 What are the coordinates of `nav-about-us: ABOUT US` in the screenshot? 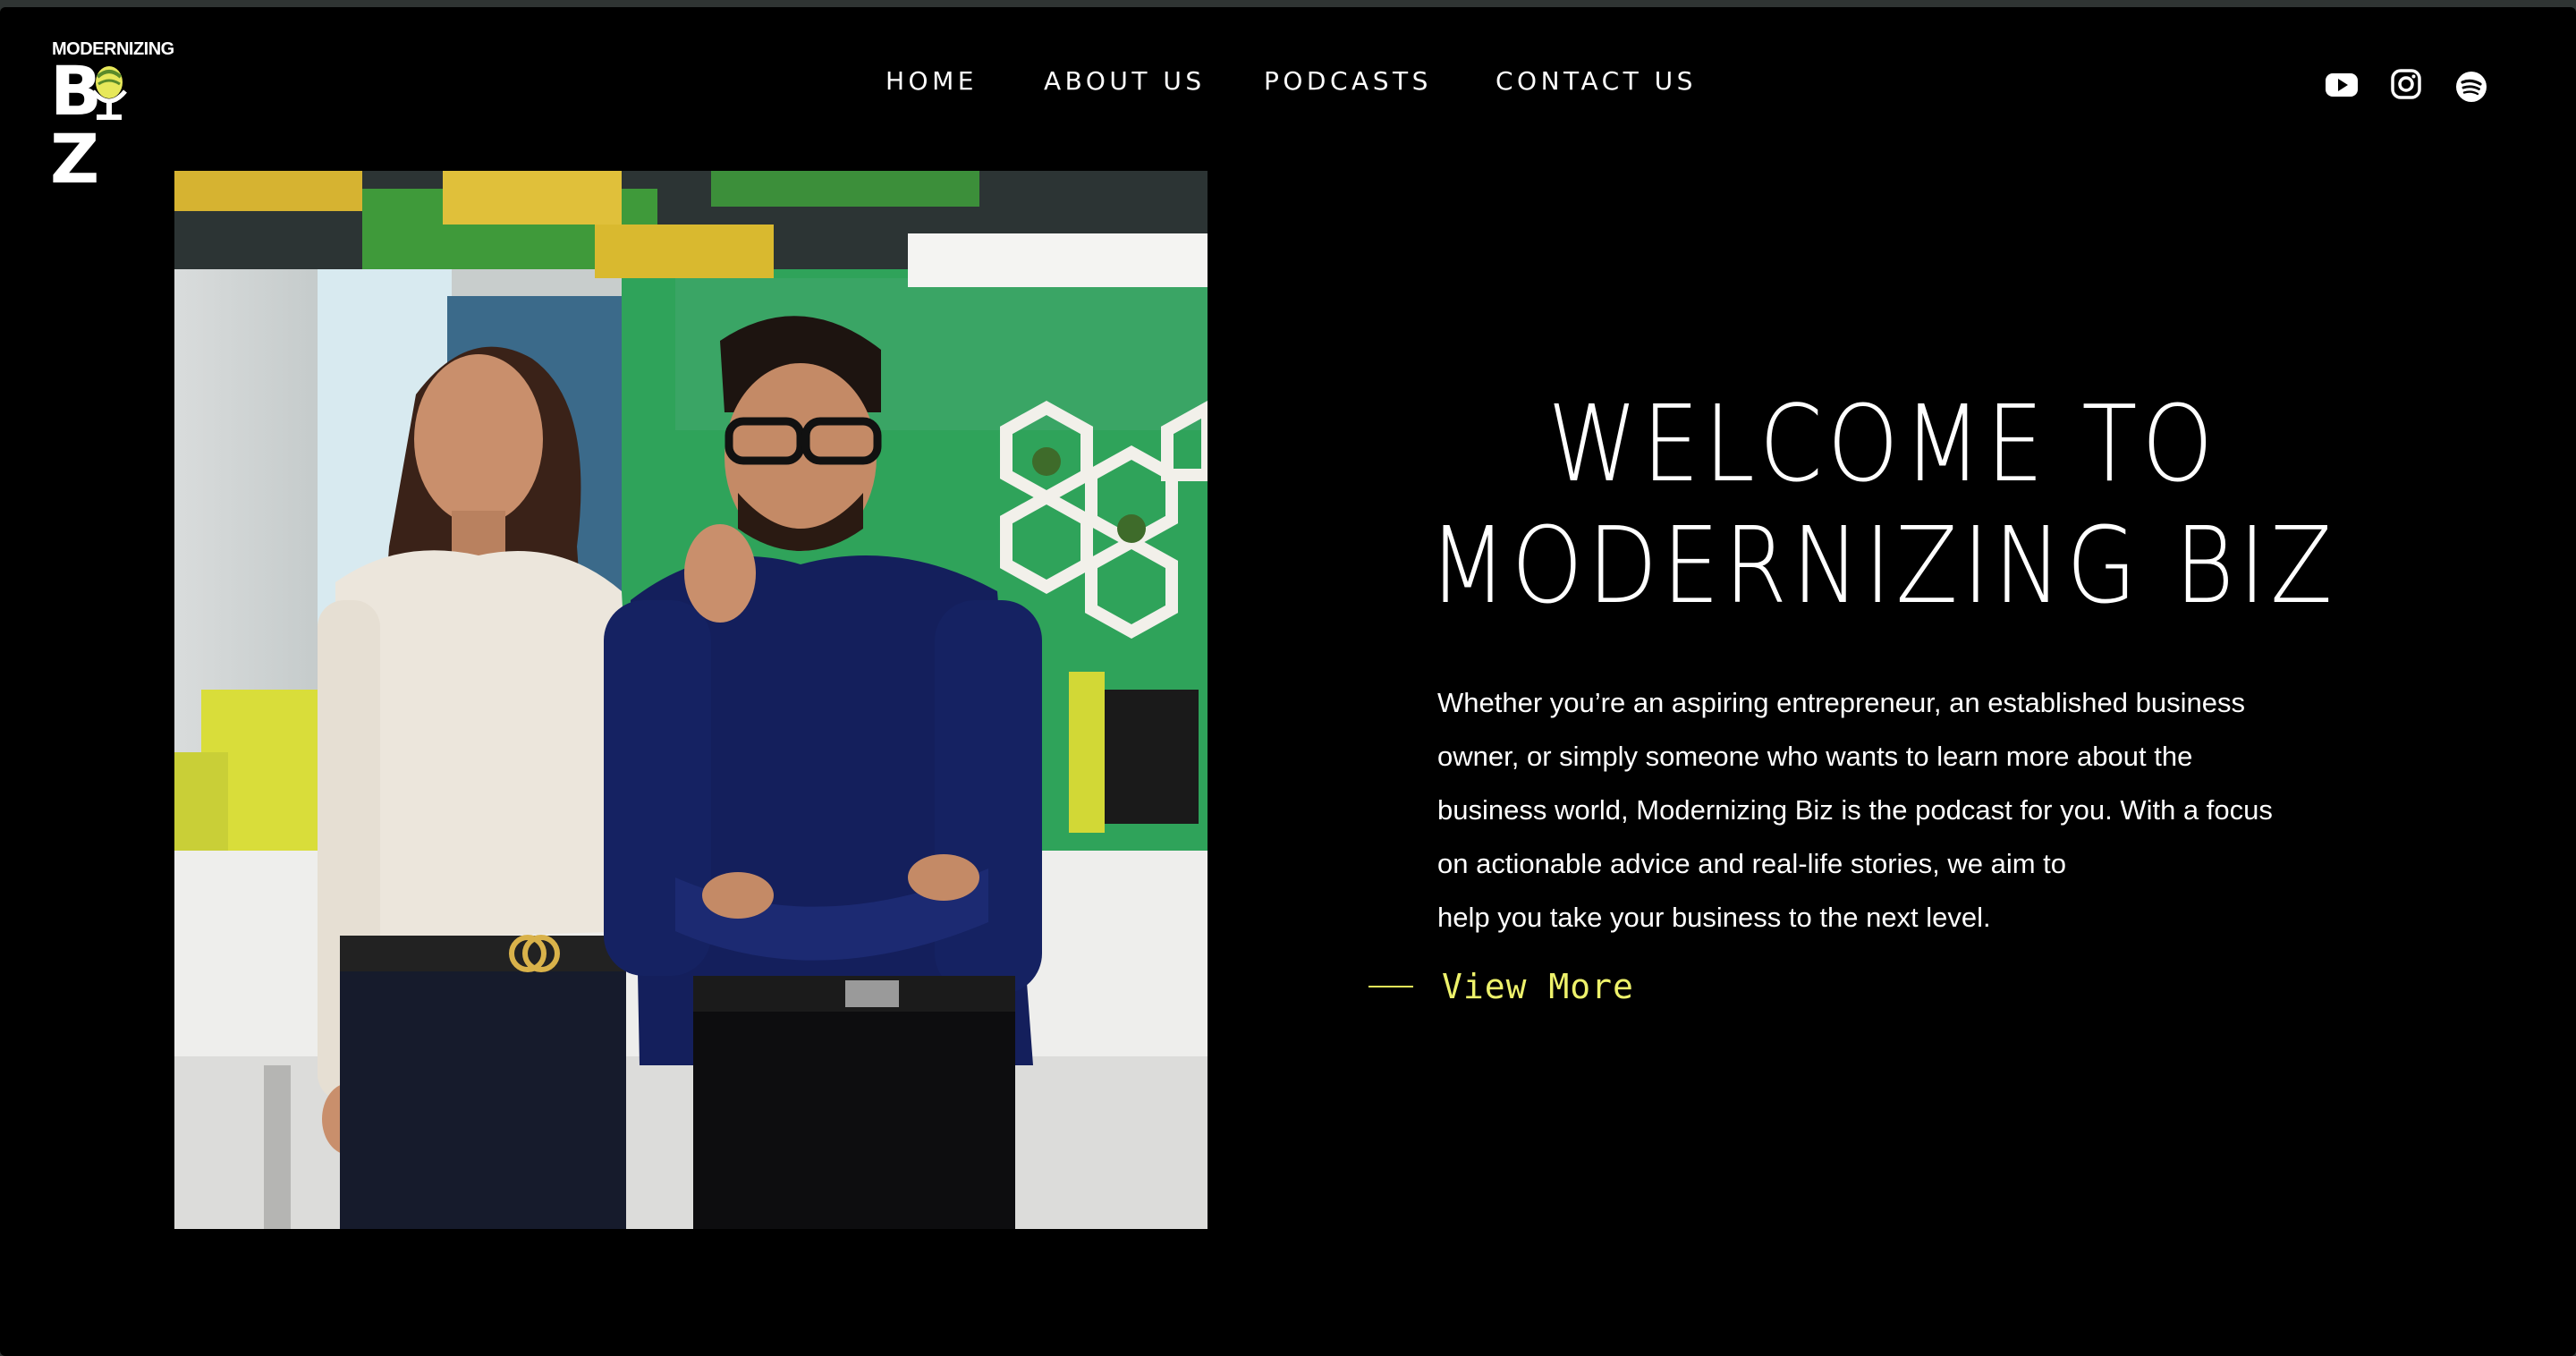 It's located at (1125, 81).